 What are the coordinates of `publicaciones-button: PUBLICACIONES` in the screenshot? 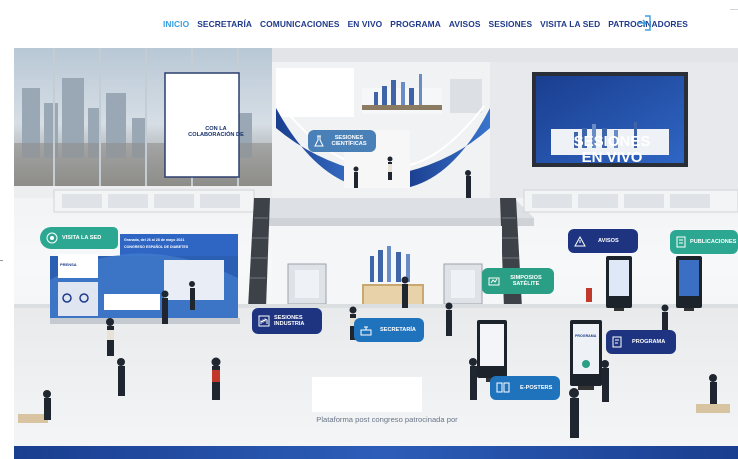 It's located at (704, 242).